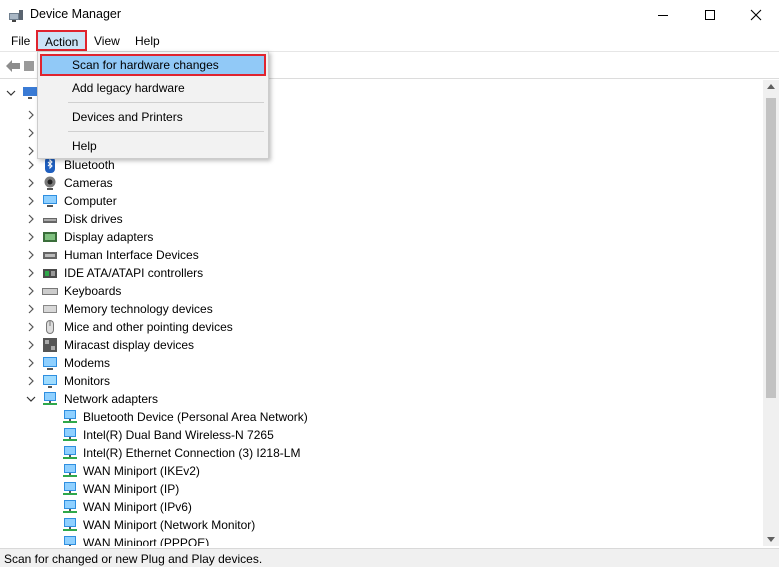  What do you see at coordinates (13, 66) in the screenshot?
I see `back-arrow-icon` at bounding box center [13, 66].